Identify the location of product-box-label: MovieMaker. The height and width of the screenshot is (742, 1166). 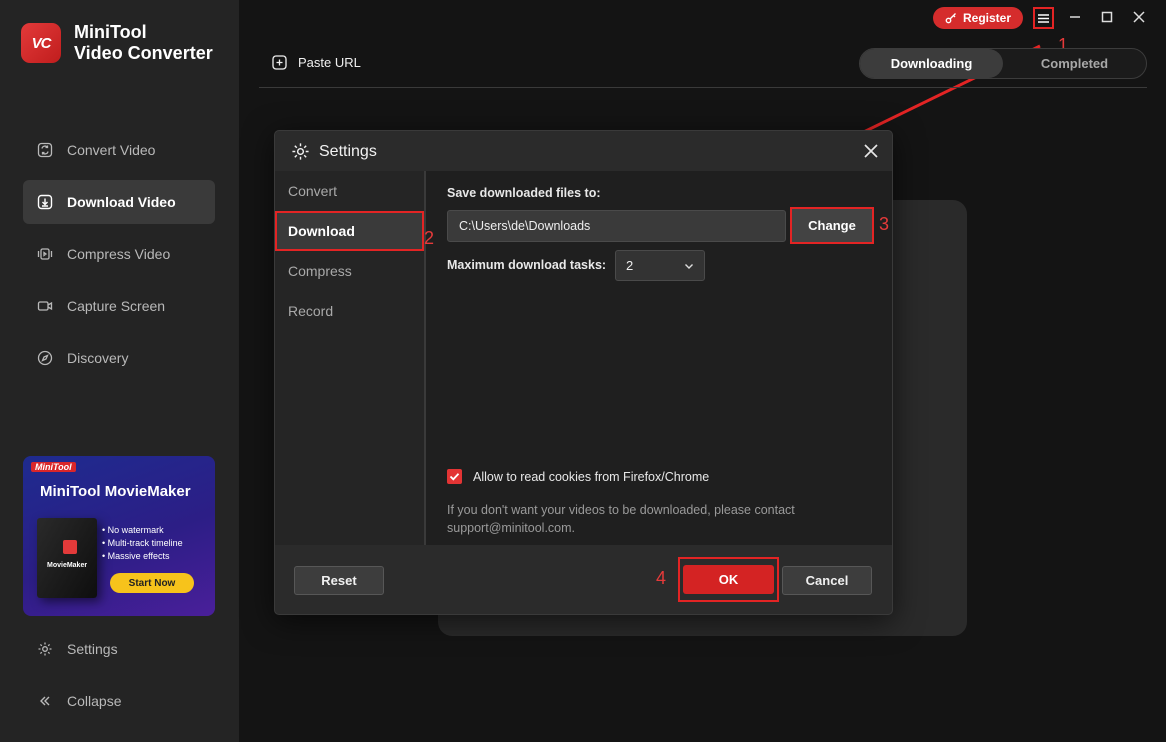
(67, 565).